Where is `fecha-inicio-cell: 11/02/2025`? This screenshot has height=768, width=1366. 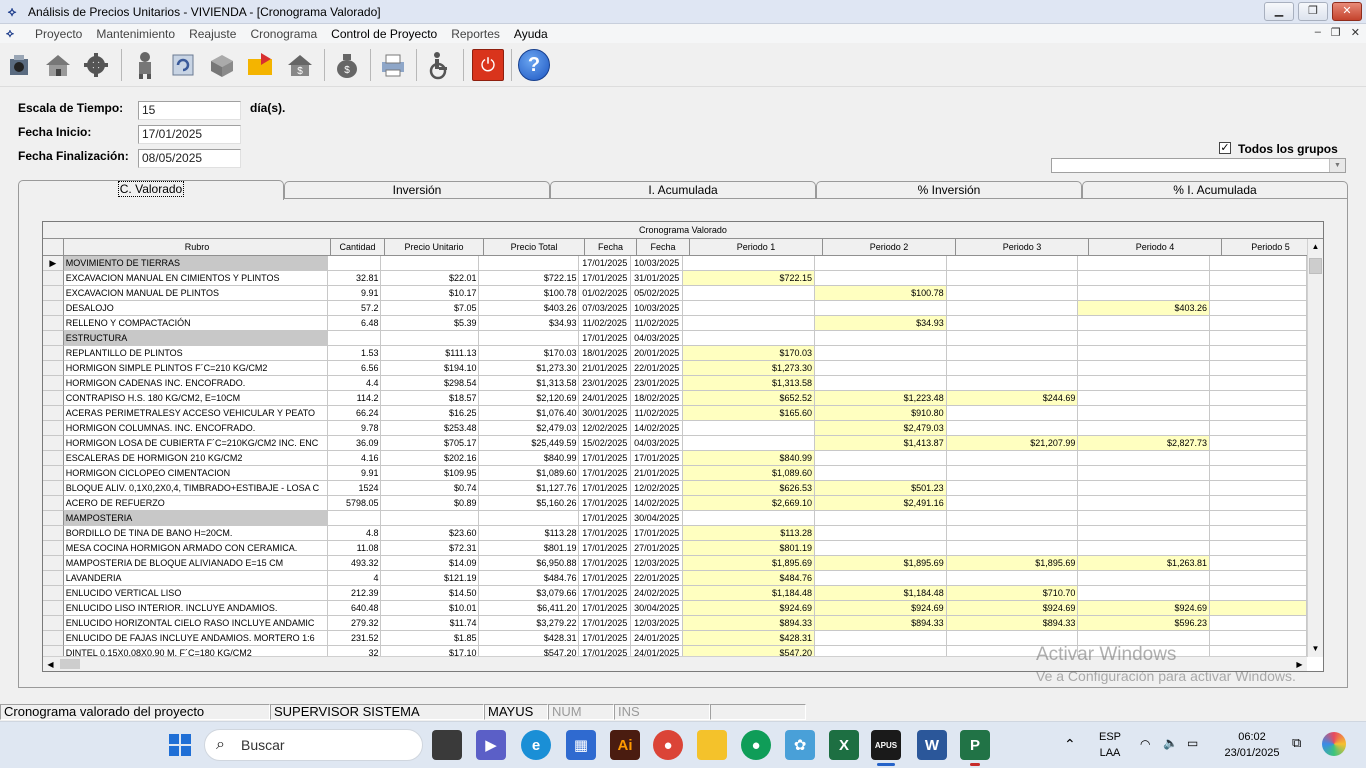
fecha-inicio-cell: 11/02/2025 is located at coordinates (605, 323).